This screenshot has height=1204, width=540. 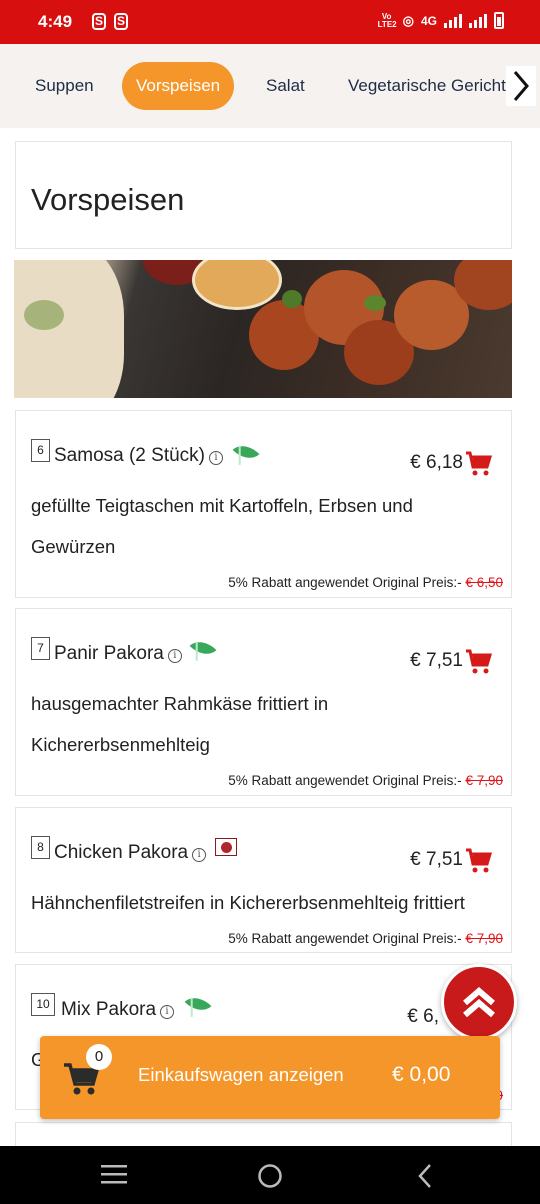 I want to click on recent-apps-icon, so click(x=114, y=1174).